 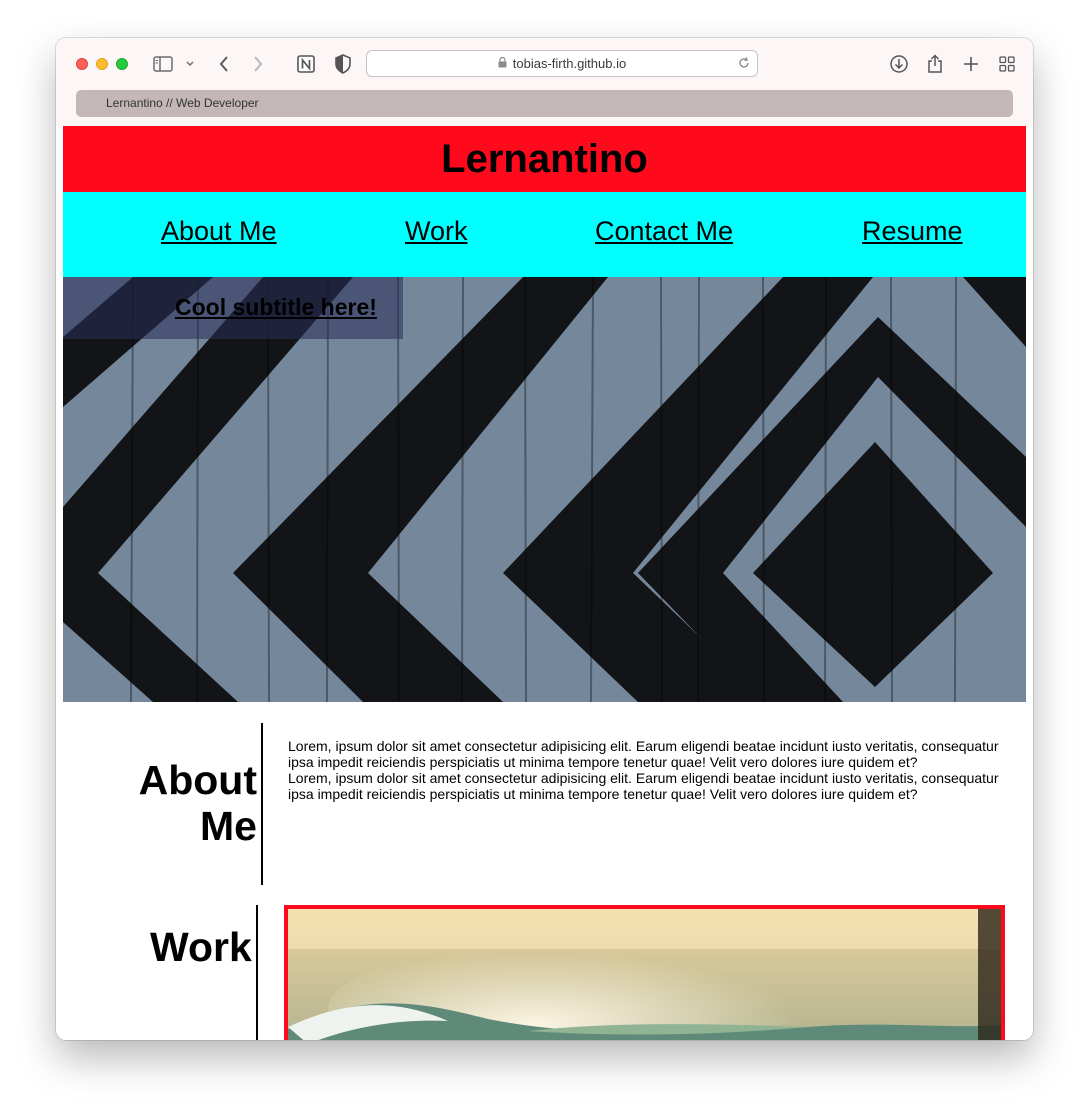 I want to click on about-divider, so click(x=262, y=804).